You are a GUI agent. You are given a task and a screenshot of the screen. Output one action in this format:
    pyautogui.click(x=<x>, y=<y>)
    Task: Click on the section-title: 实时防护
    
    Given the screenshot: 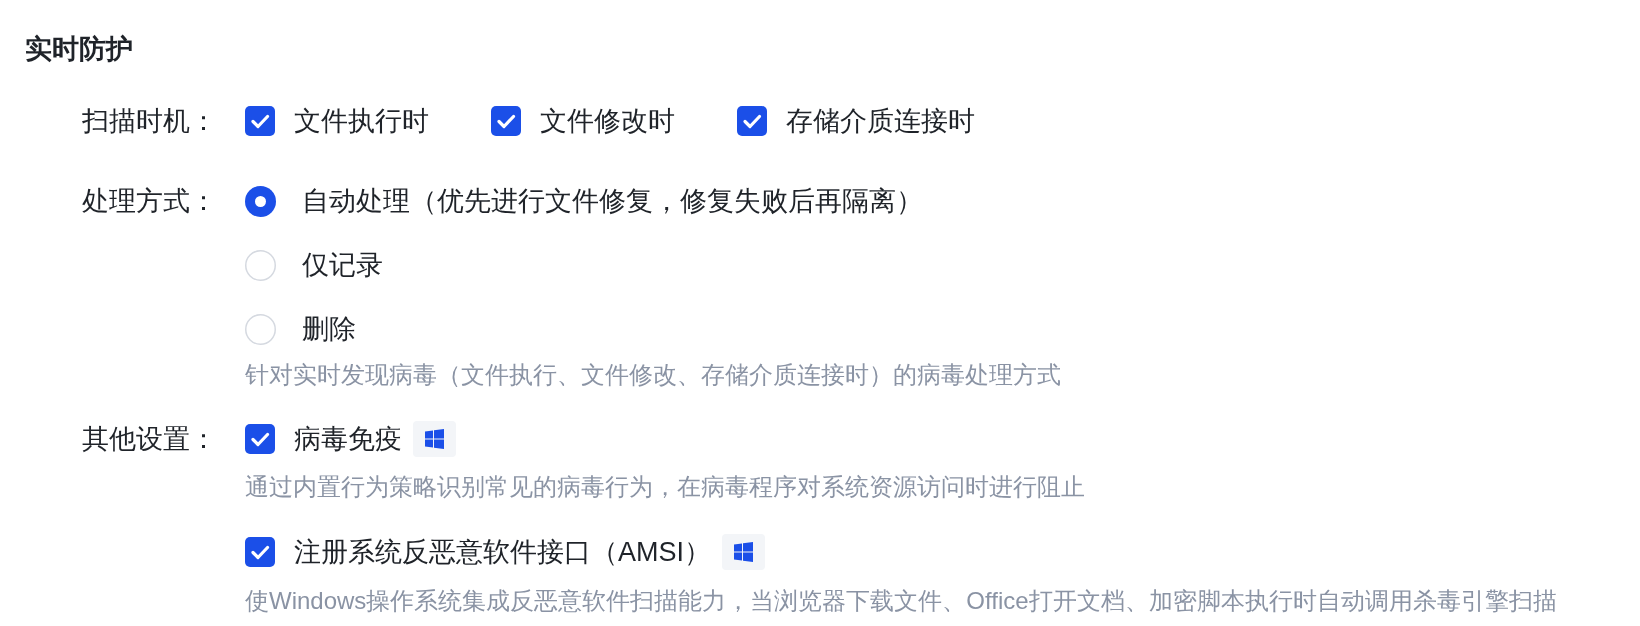 What is the action you would take?
    pyautogui.click(x=79, y=49)
    